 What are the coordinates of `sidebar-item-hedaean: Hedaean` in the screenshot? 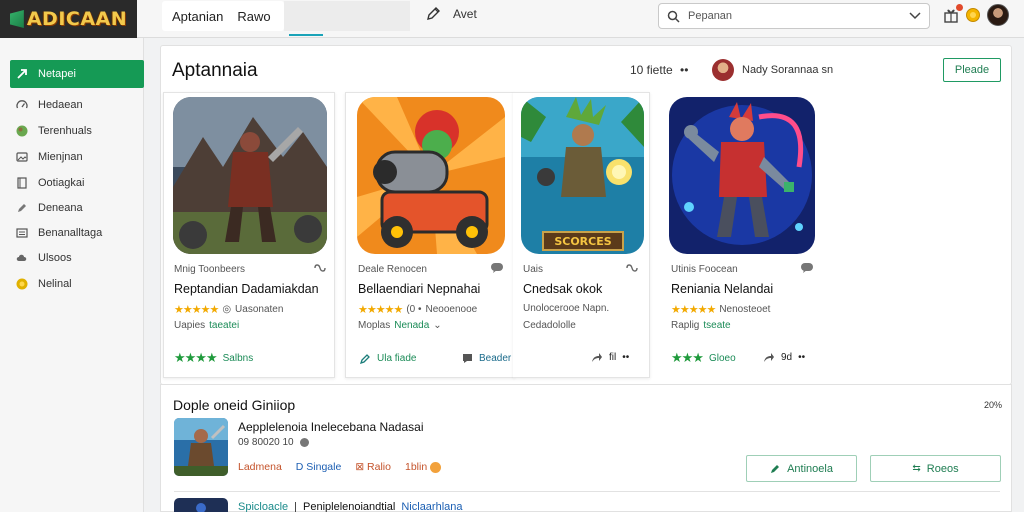 It's located at (77, 105).